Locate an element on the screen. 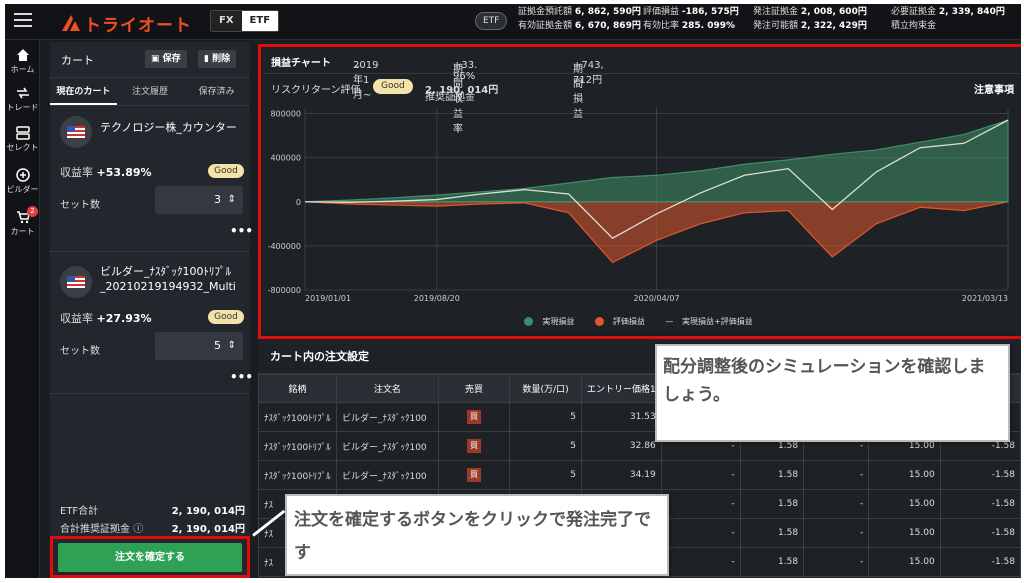 This screenshot has height=583, width=1024. delete-label: 削除 is located at coordinates (221, 59).